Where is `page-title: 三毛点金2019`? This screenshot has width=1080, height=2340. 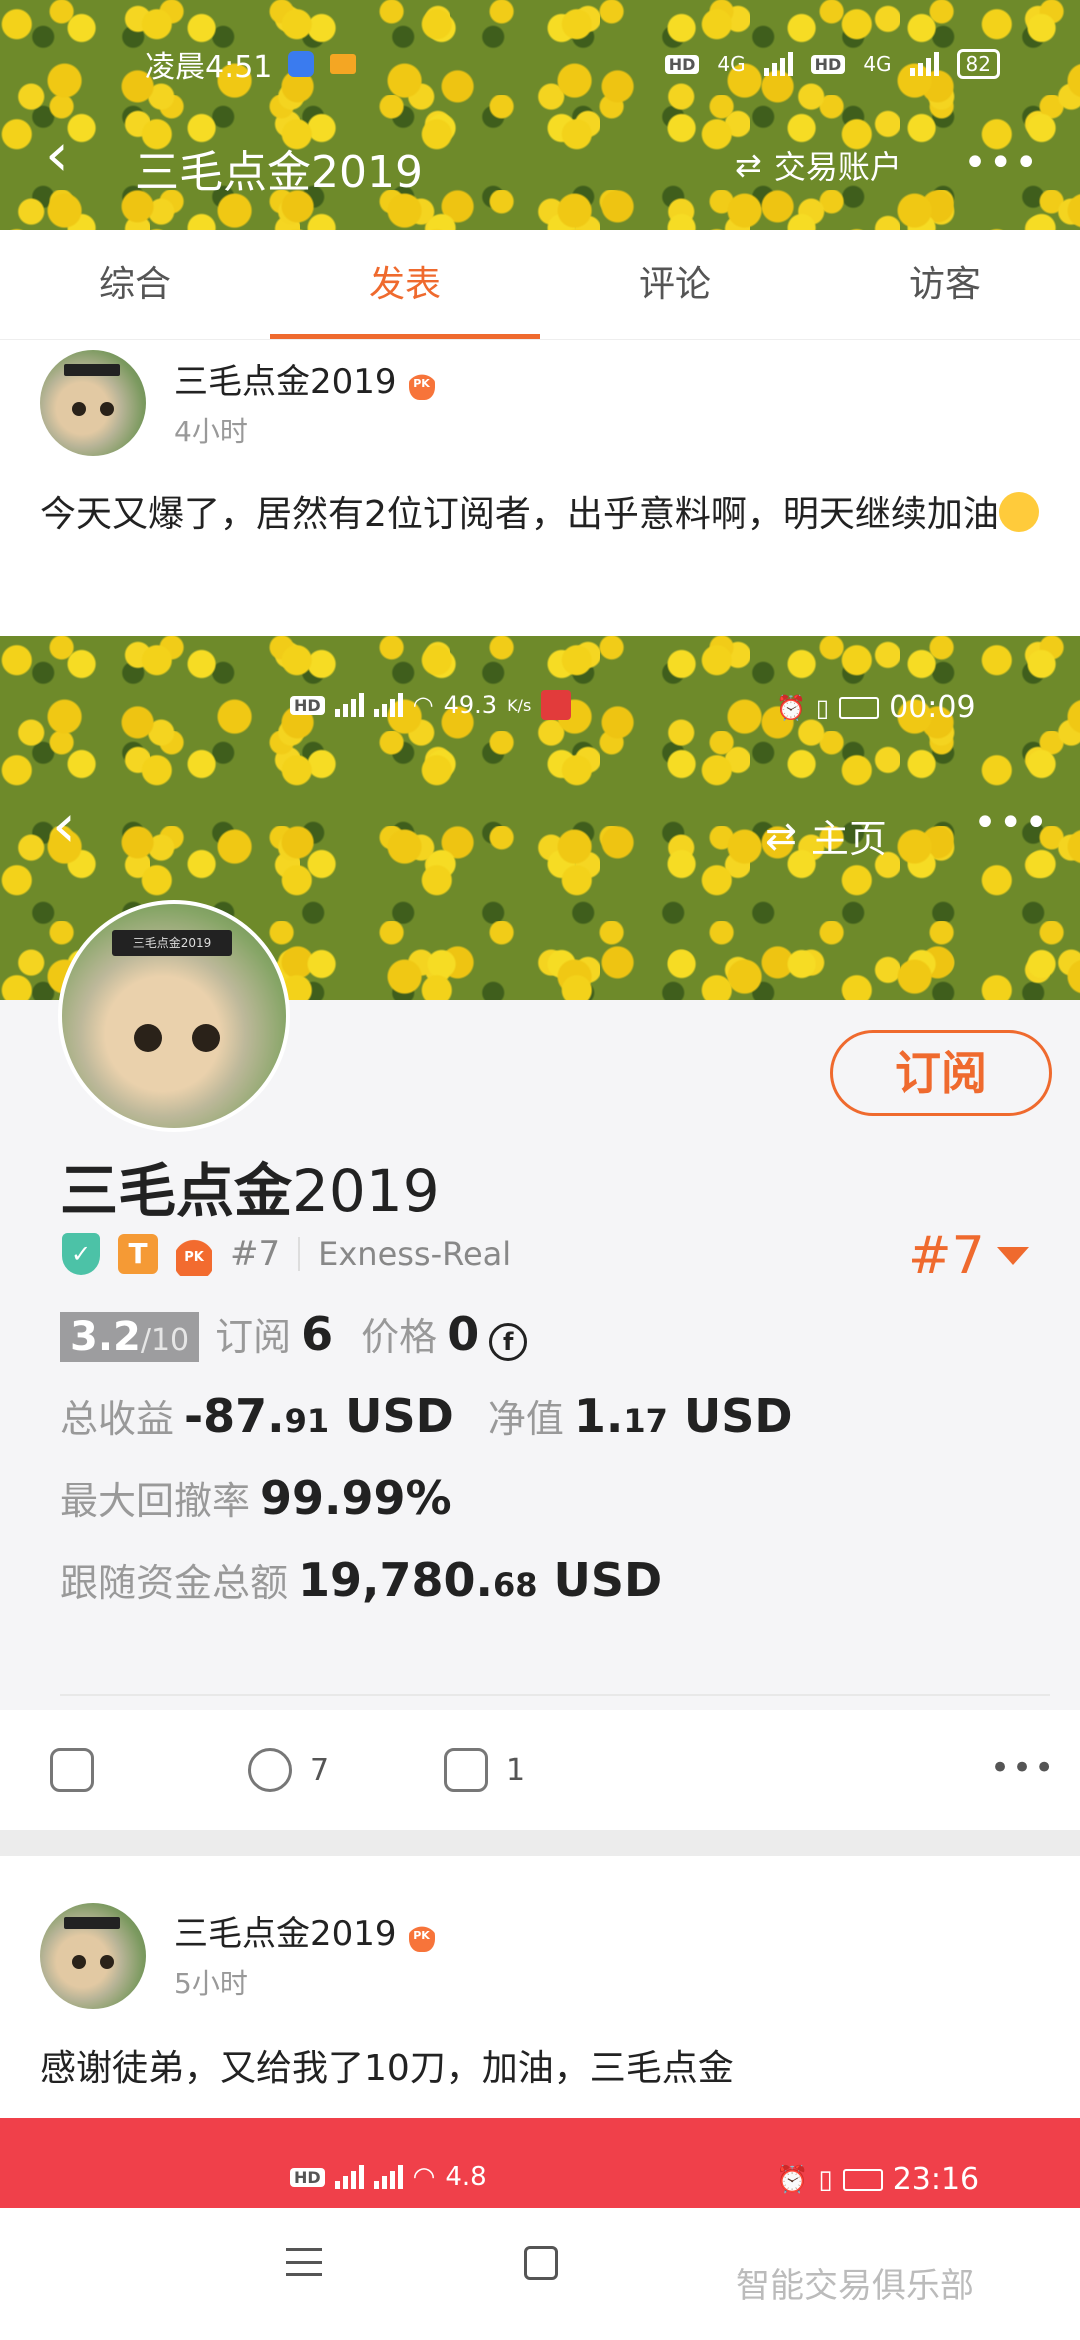 page-title: 三毛点金2019 is located at coordinates (279, 172).